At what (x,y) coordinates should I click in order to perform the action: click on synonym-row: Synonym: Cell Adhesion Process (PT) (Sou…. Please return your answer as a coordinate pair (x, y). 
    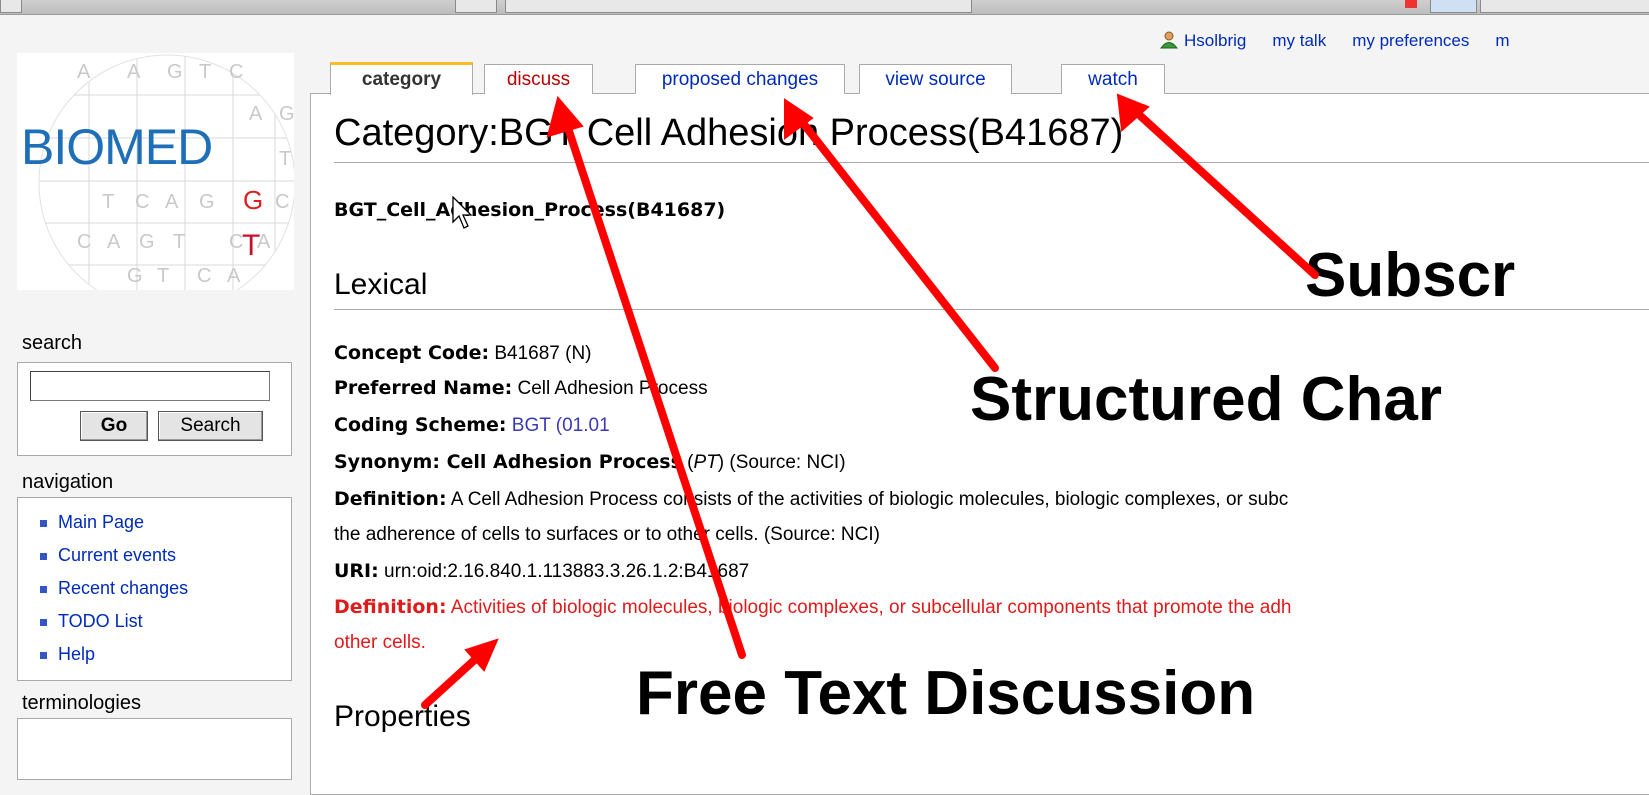
    Looking at the image, I should click on (590, 462).